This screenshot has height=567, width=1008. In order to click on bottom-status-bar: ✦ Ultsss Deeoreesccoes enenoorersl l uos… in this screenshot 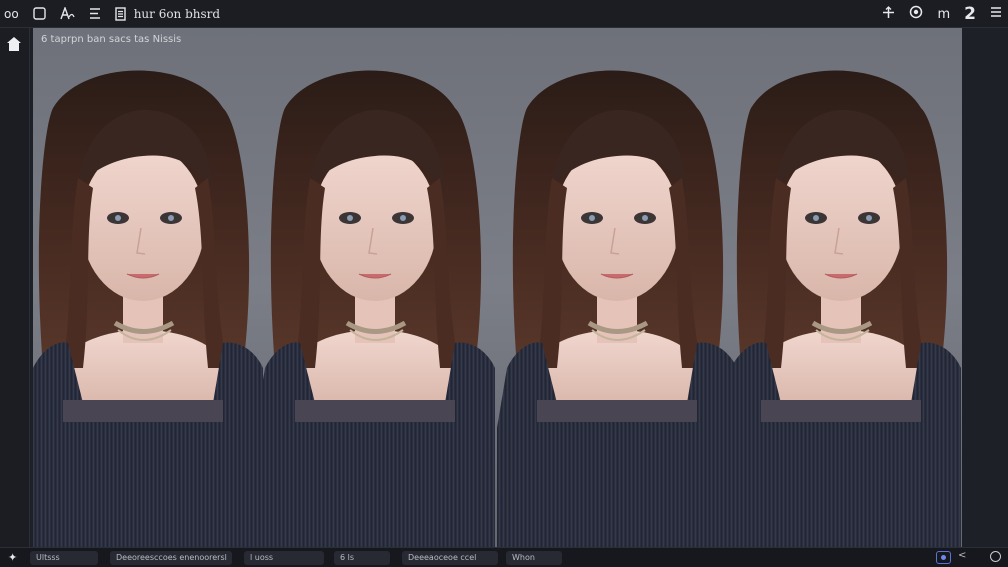, I will do `click(504, 557)`.